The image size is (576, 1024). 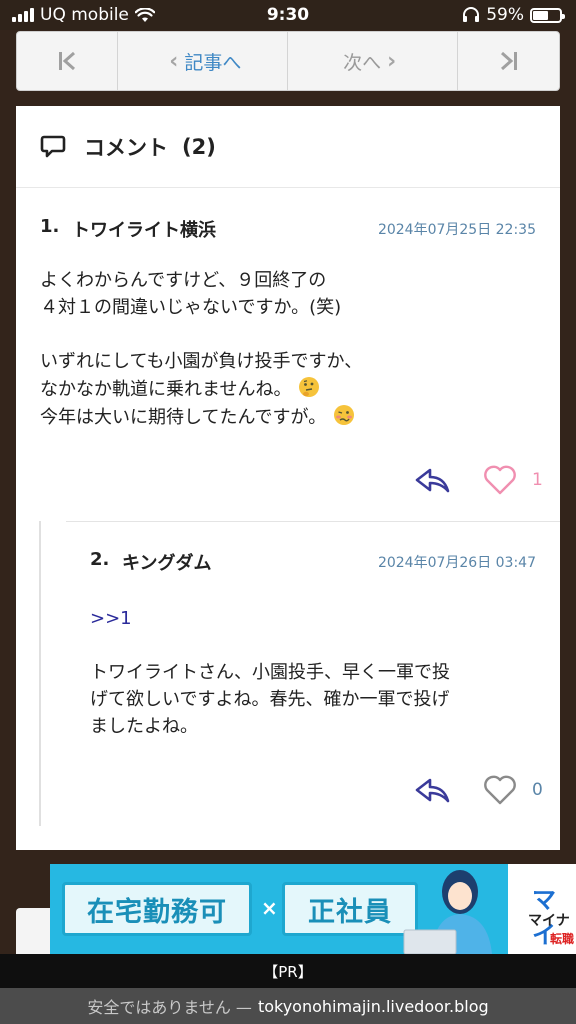 What do you see at coordinates (562, 939) in the screenshot?
I see `ad-brand-tagline: 転職` at bounding box center [562, 939].